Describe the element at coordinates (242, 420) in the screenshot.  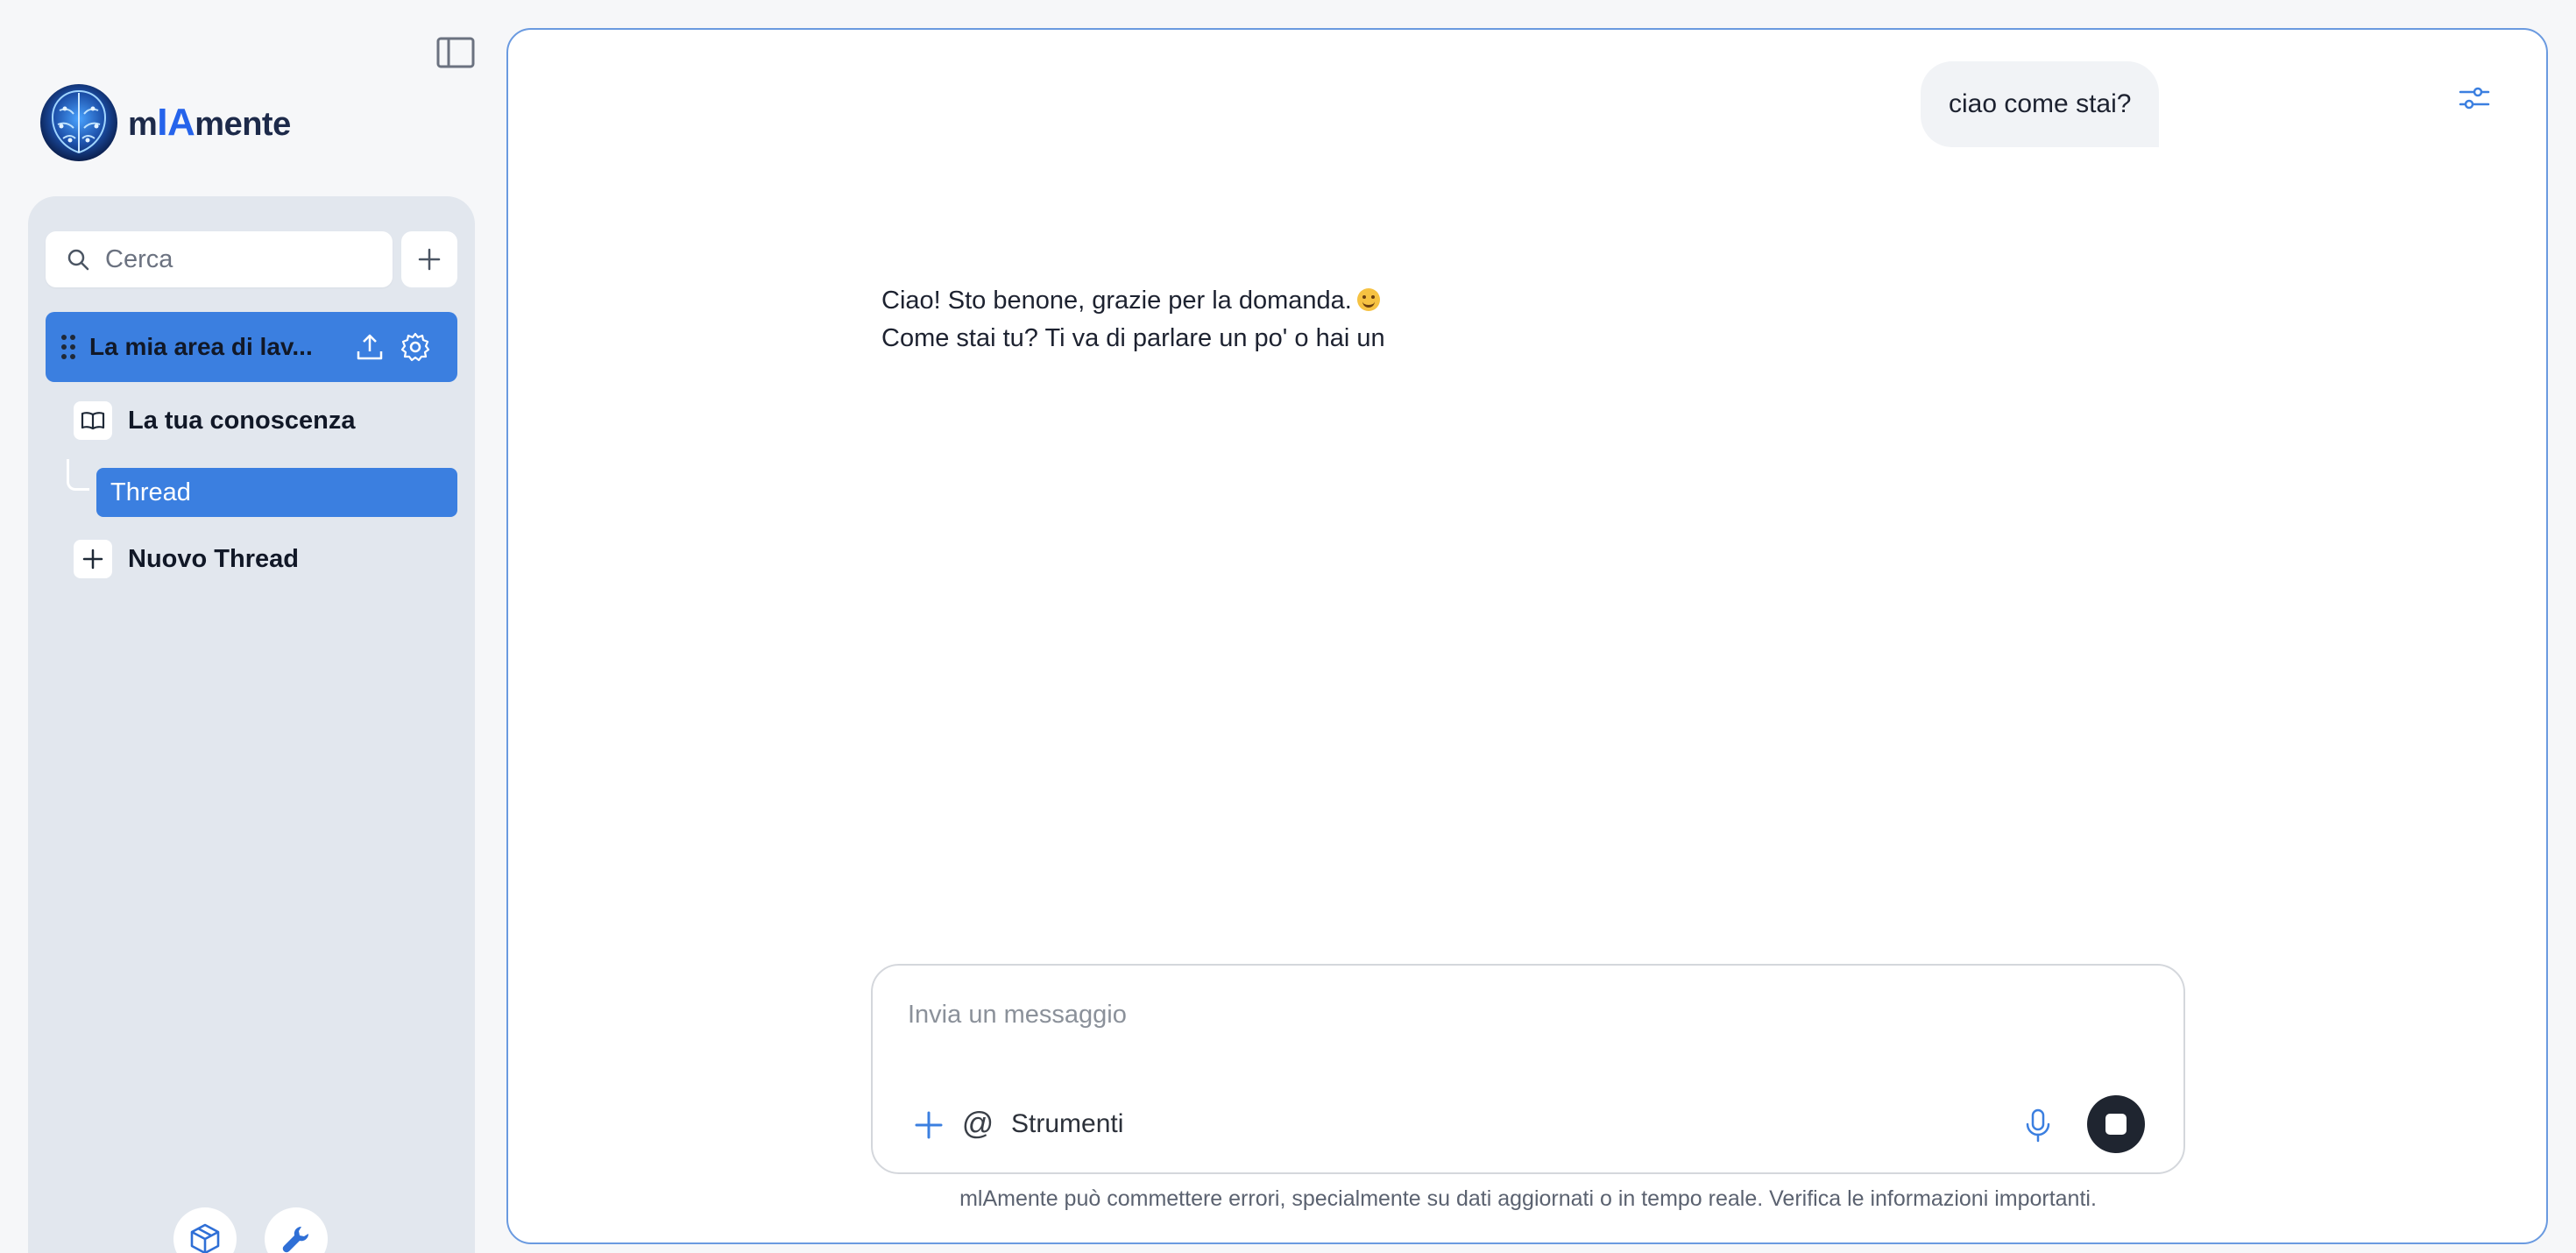
I see `sidebar-item-label: La tua conoscenza` at that location.